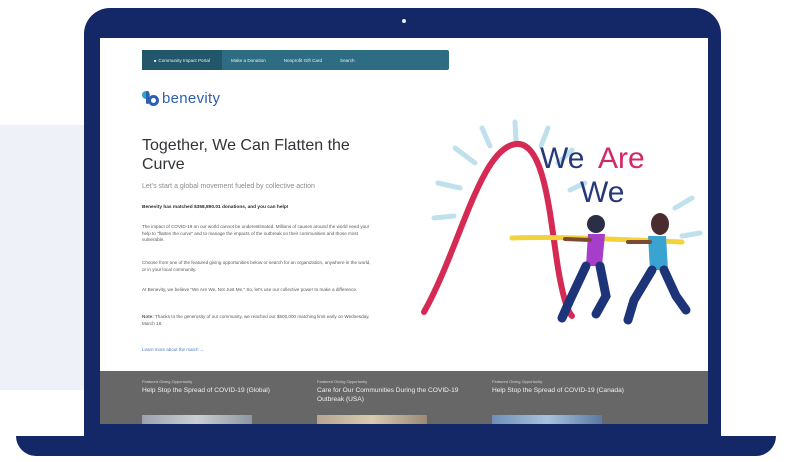  What do you see at coordinates (347, 60) in the screenshot?
I see `nav-search: Search` at bounding box center [347, 60].